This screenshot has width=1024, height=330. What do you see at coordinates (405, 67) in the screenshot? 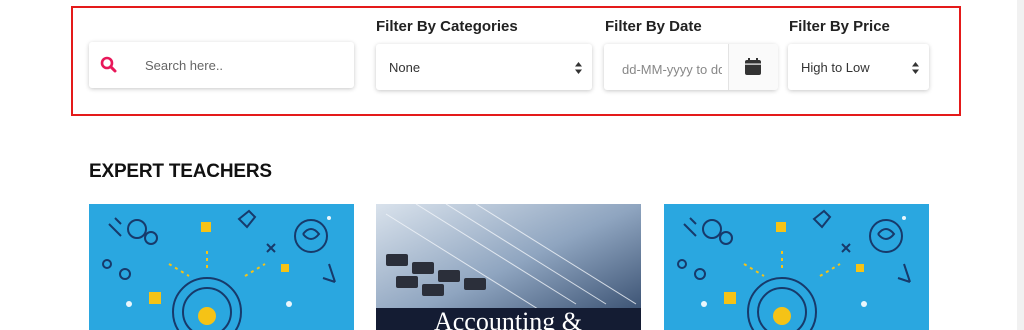
I see `categories-select-value: None` at bounding box center [405, 67].